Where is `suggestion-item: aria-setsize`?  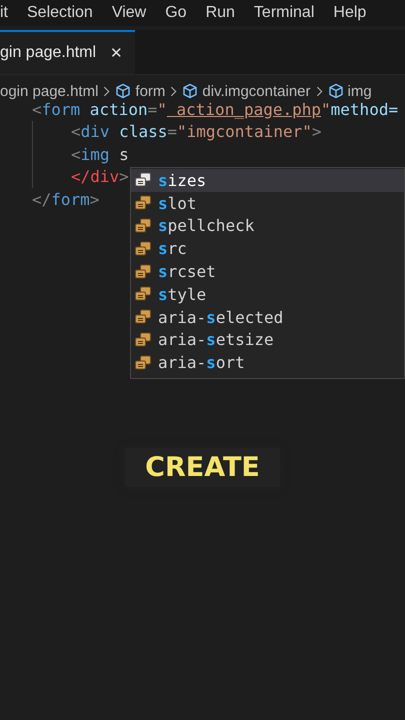 suggestion-item: aria-setsize is located at coordinates (267, 340).